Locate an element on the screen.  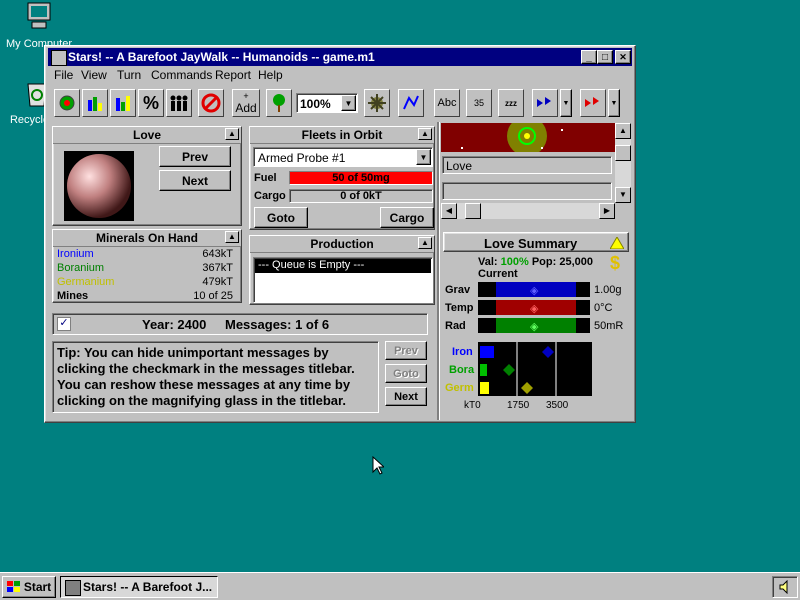
scroll-down-icon: ▼ is located at coordinates (623, 195).